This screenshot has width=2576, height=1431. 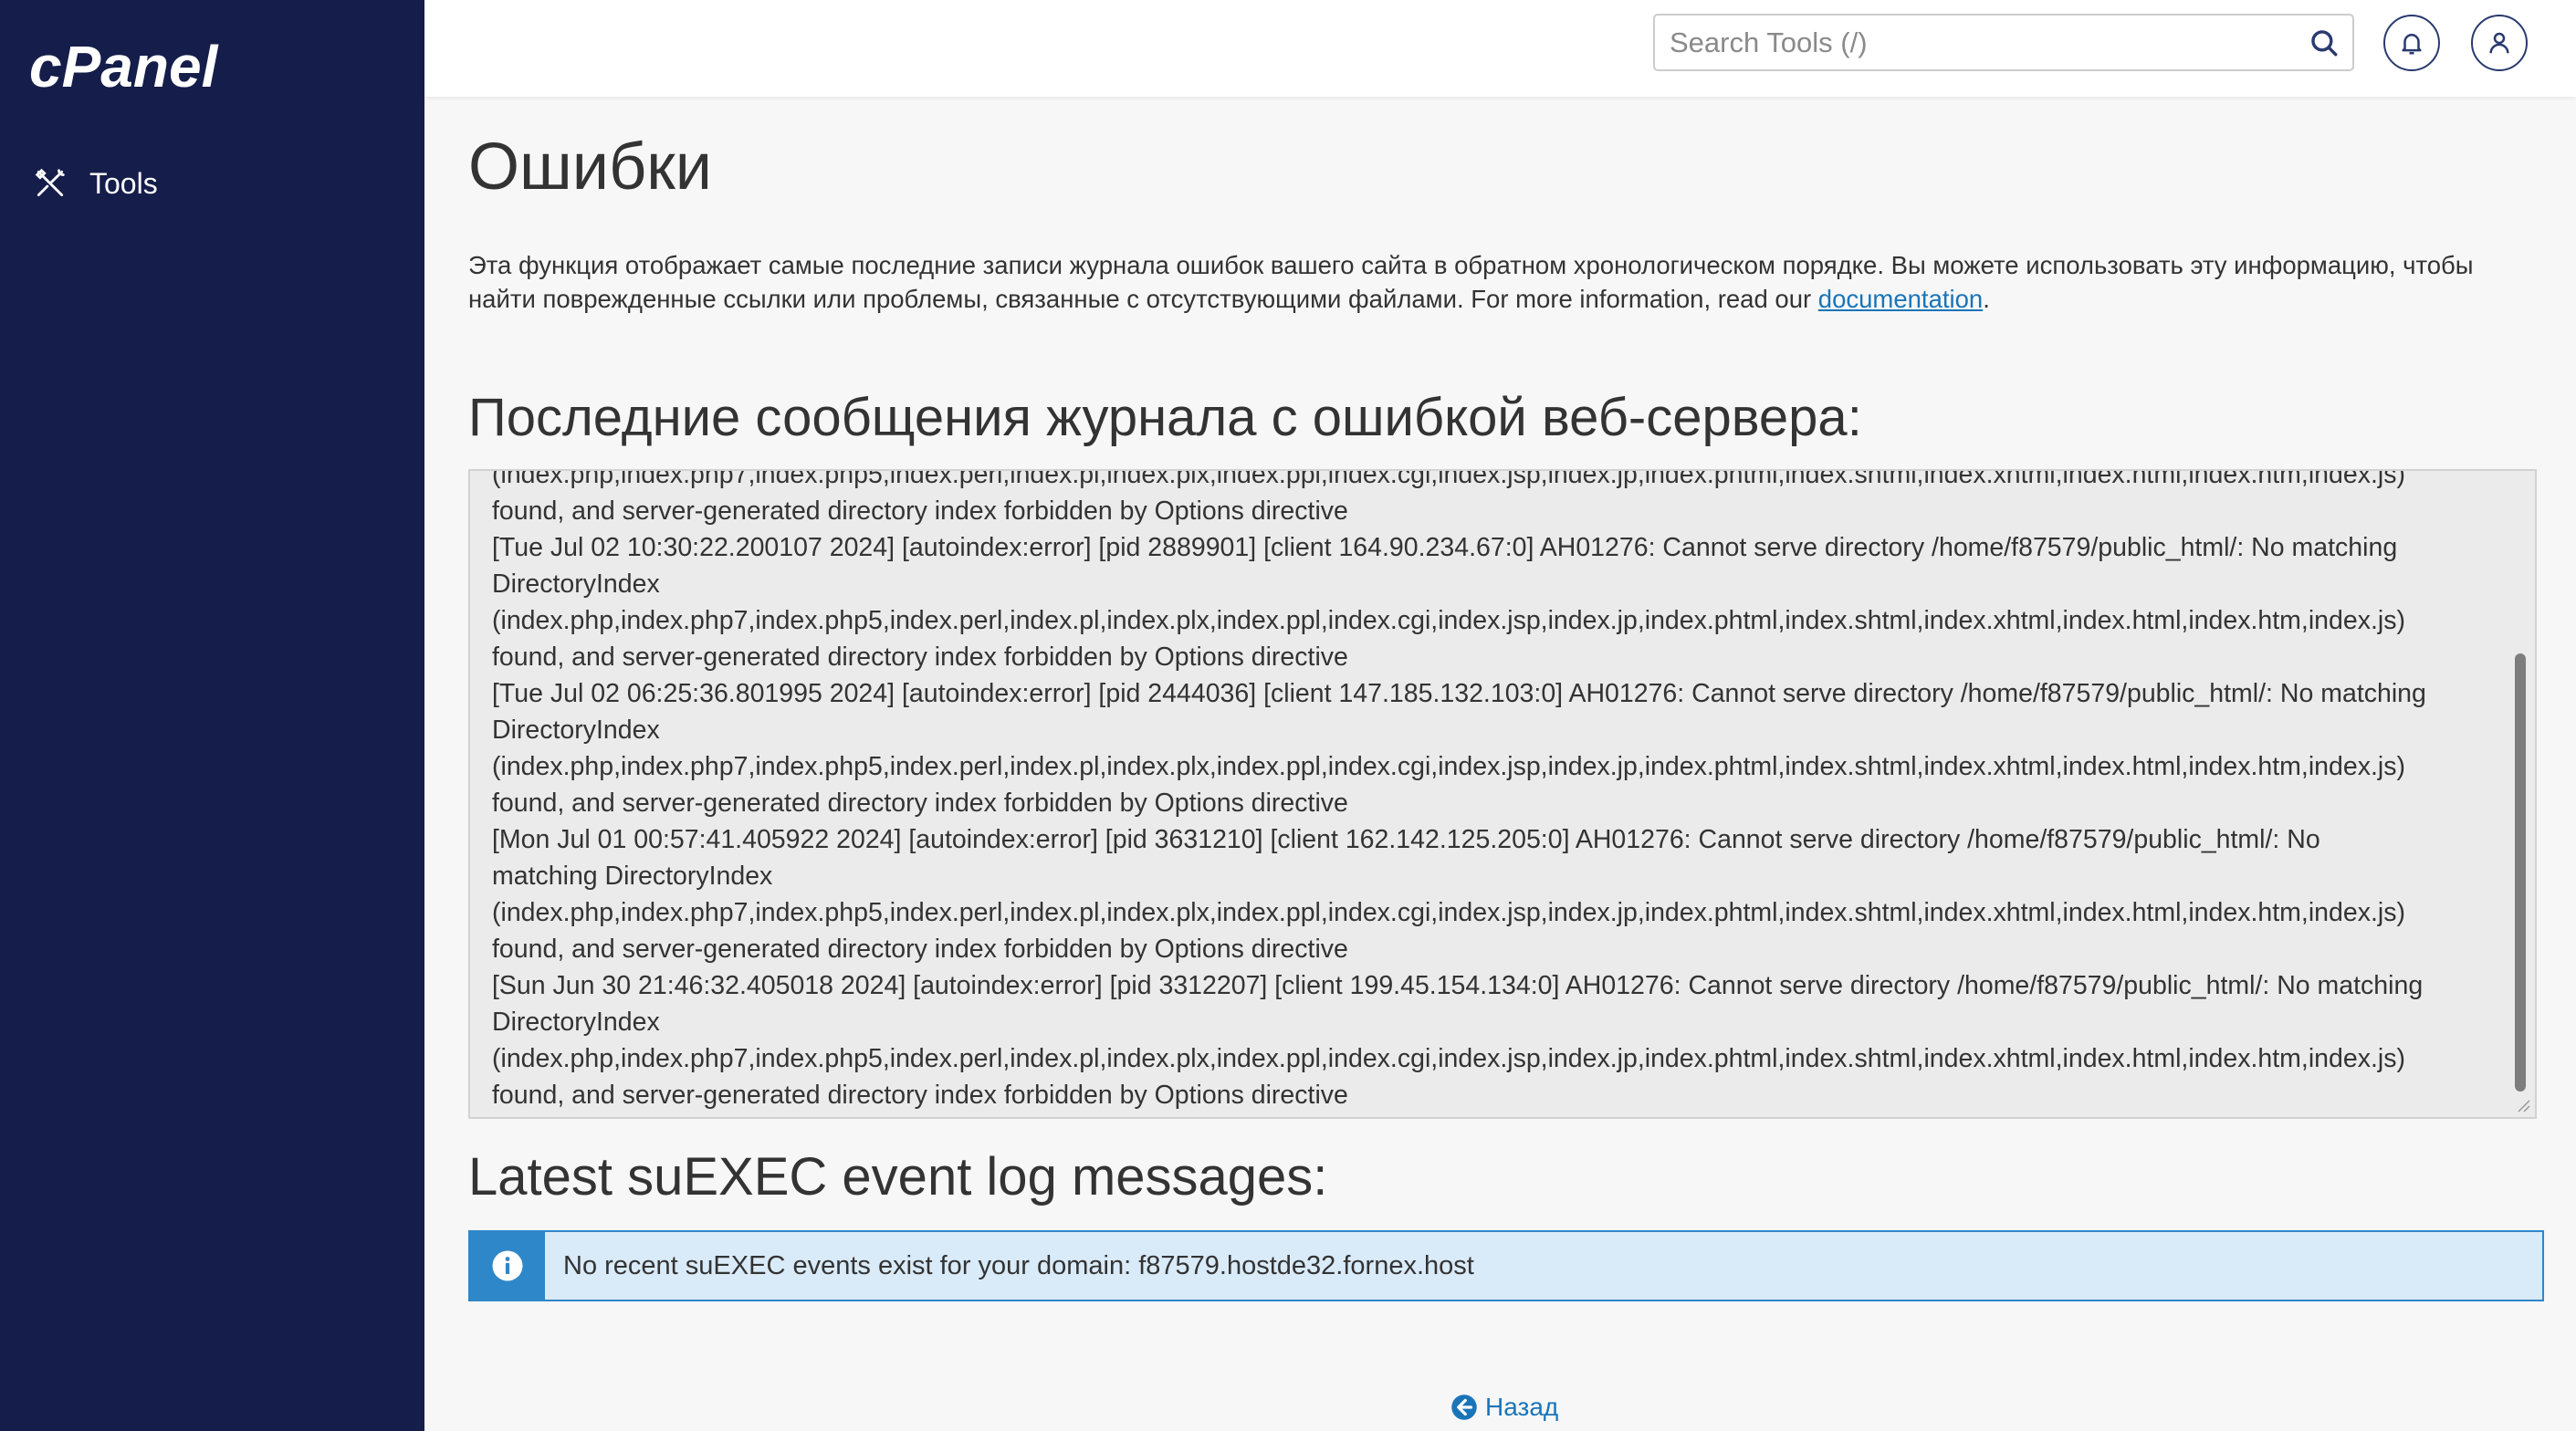 What do you see at coordinates (1522, 1407) in the screenshot?
I see `back-link-label: Назад` at bounding box center [1522, 1407].